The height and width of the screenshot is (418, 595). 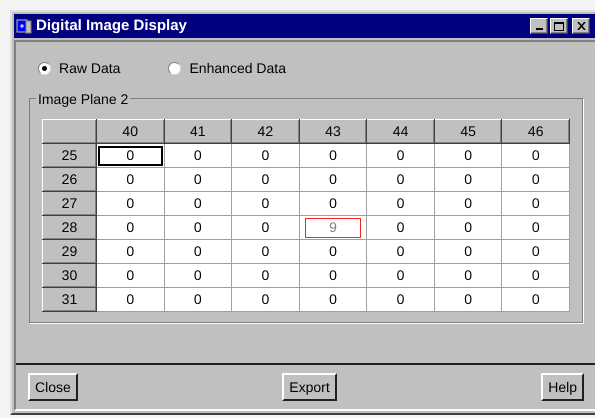 What do you see at coordinates (227, 68) in the screenshot?
I see `radio-option: Enhanced Data` at bounding box center [227, 68].